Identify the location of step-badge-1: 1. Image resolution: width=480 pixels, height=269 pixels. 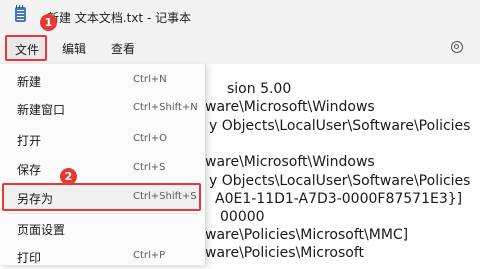
(48, 22).